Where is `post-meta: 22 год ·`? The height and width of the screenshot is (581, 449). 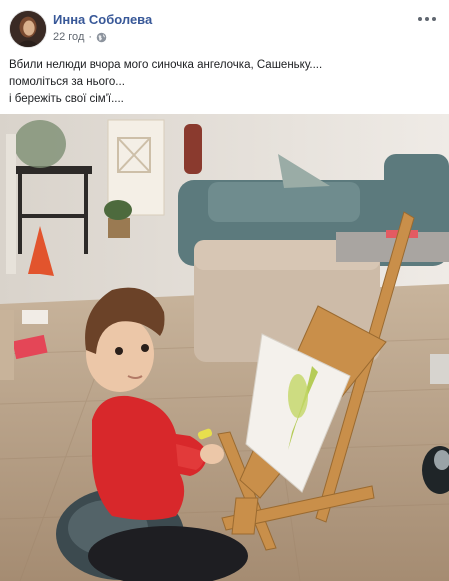
post-meta: 22 год · is located at coordinates (80, 37).